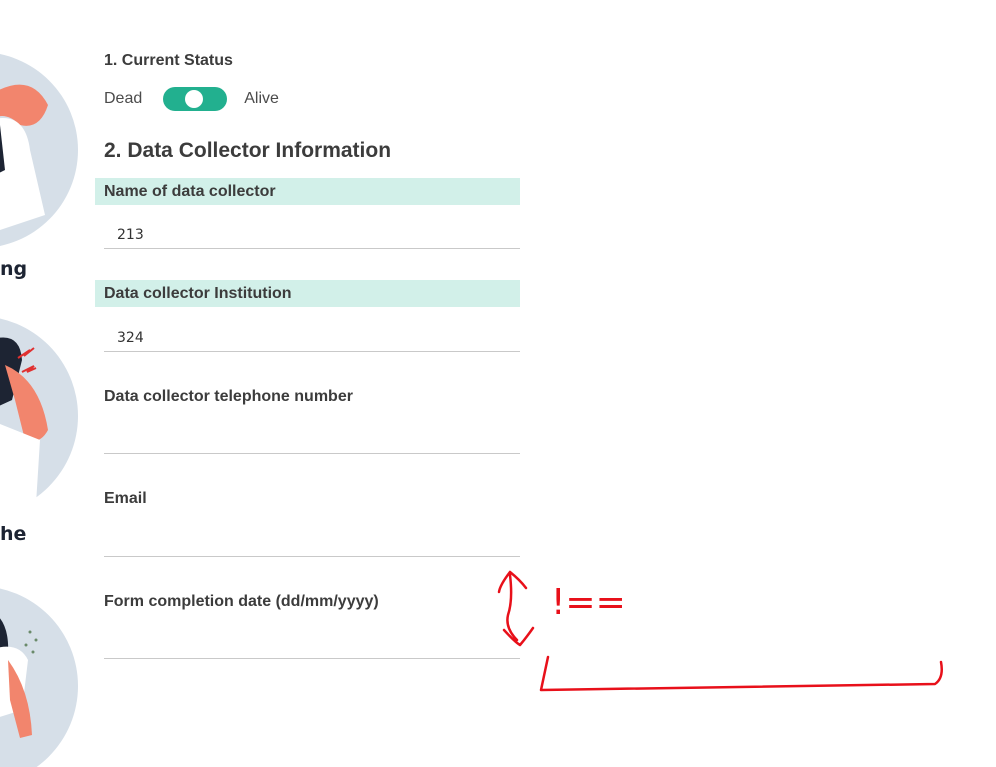 This screenshot has height=767, width=996. What do you see at coordinates (228, 396) in the screenshot?
I see `collector-telephone-label: Data collector telephone number` at bounding box center [228, 396].